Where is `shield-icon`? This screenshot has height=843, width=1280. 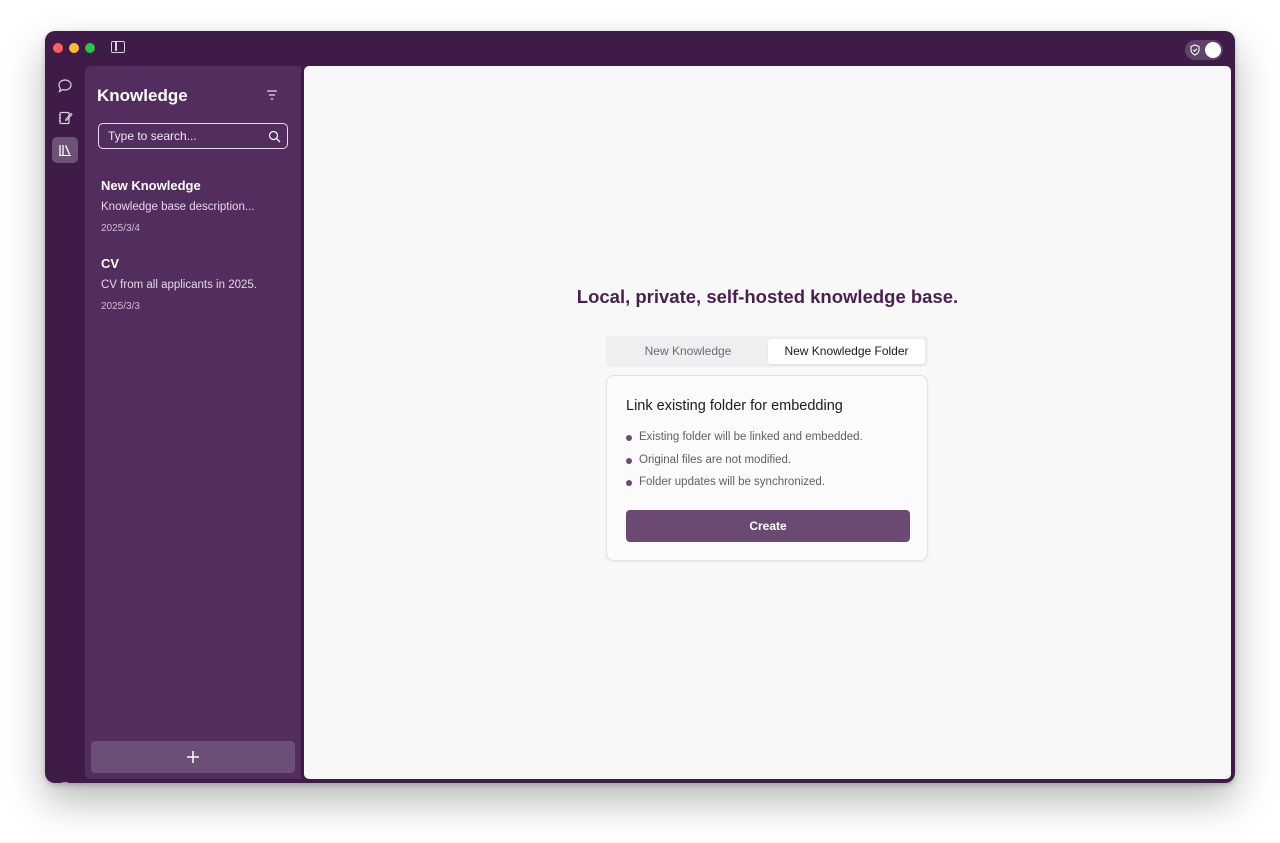 shield-icon is located at coordinates (1195, 50).